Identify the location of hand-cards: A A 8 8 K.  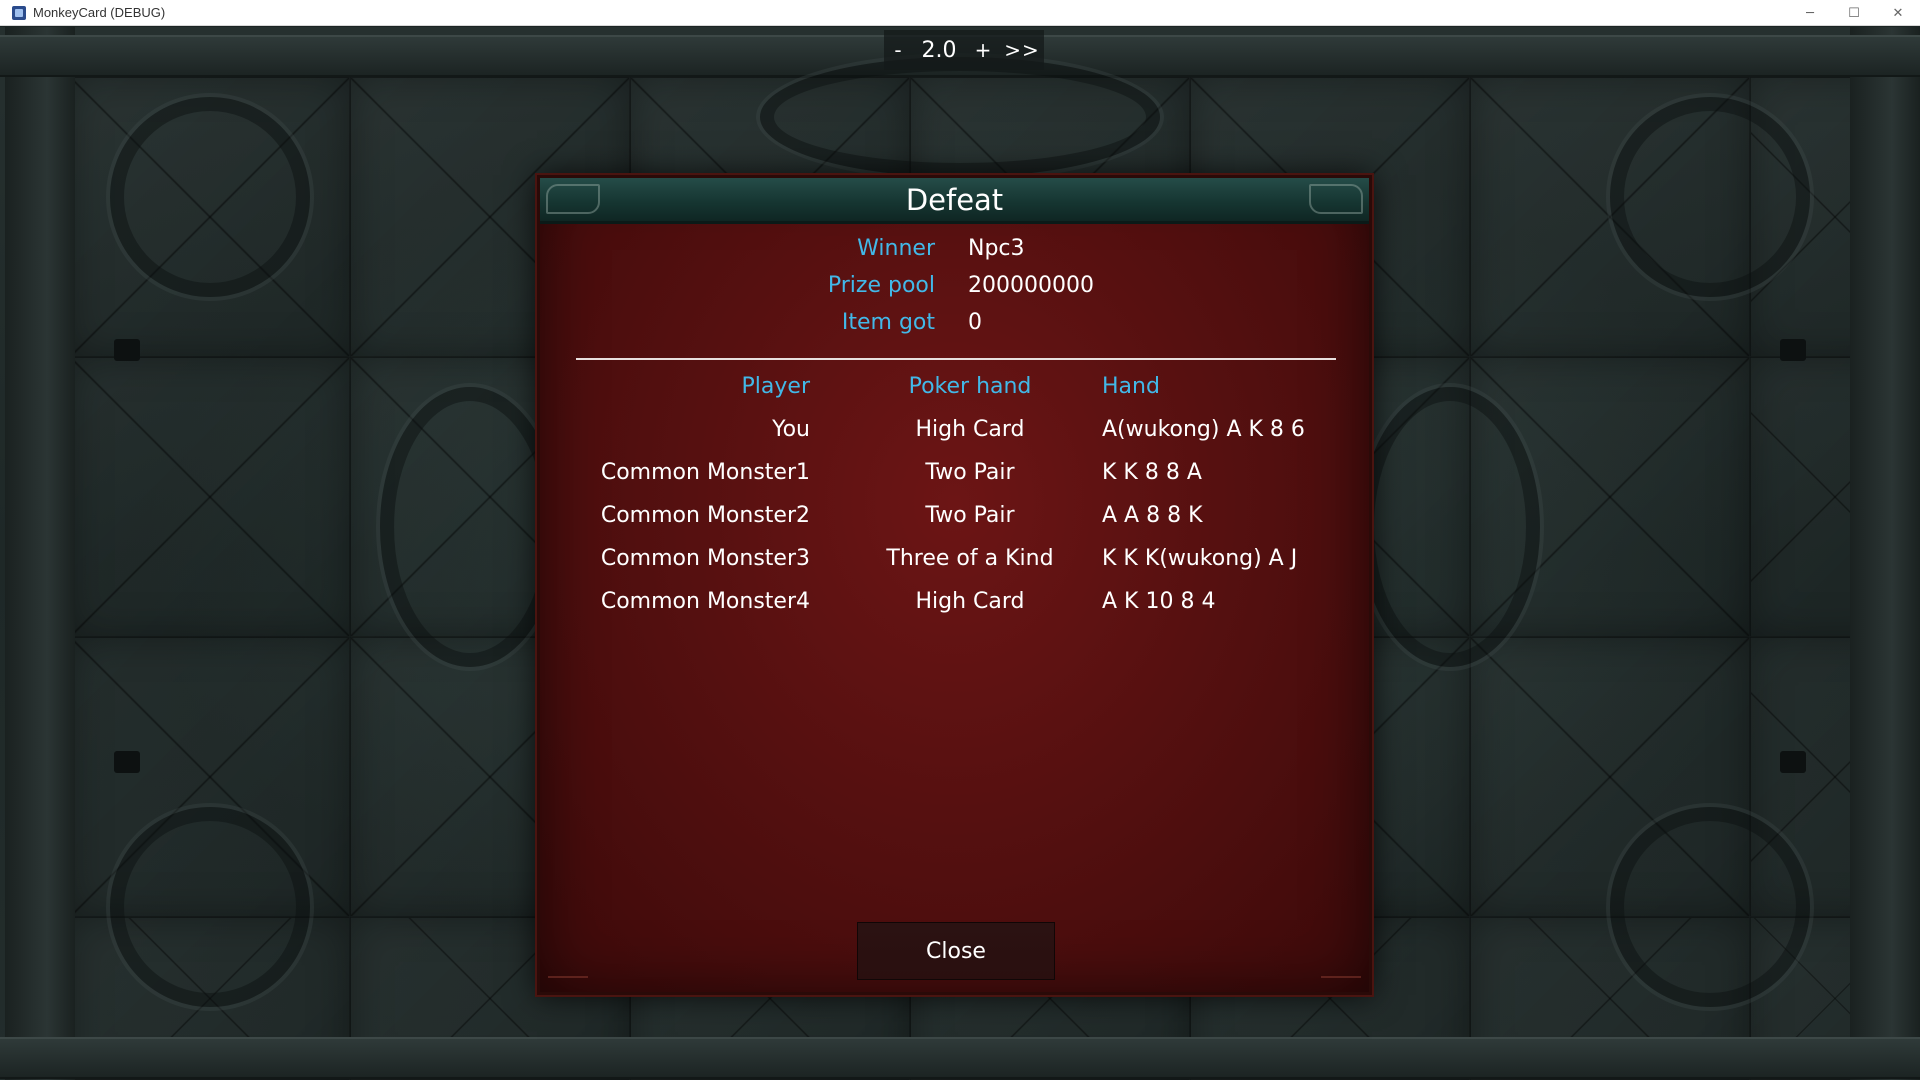
(1152, 515).